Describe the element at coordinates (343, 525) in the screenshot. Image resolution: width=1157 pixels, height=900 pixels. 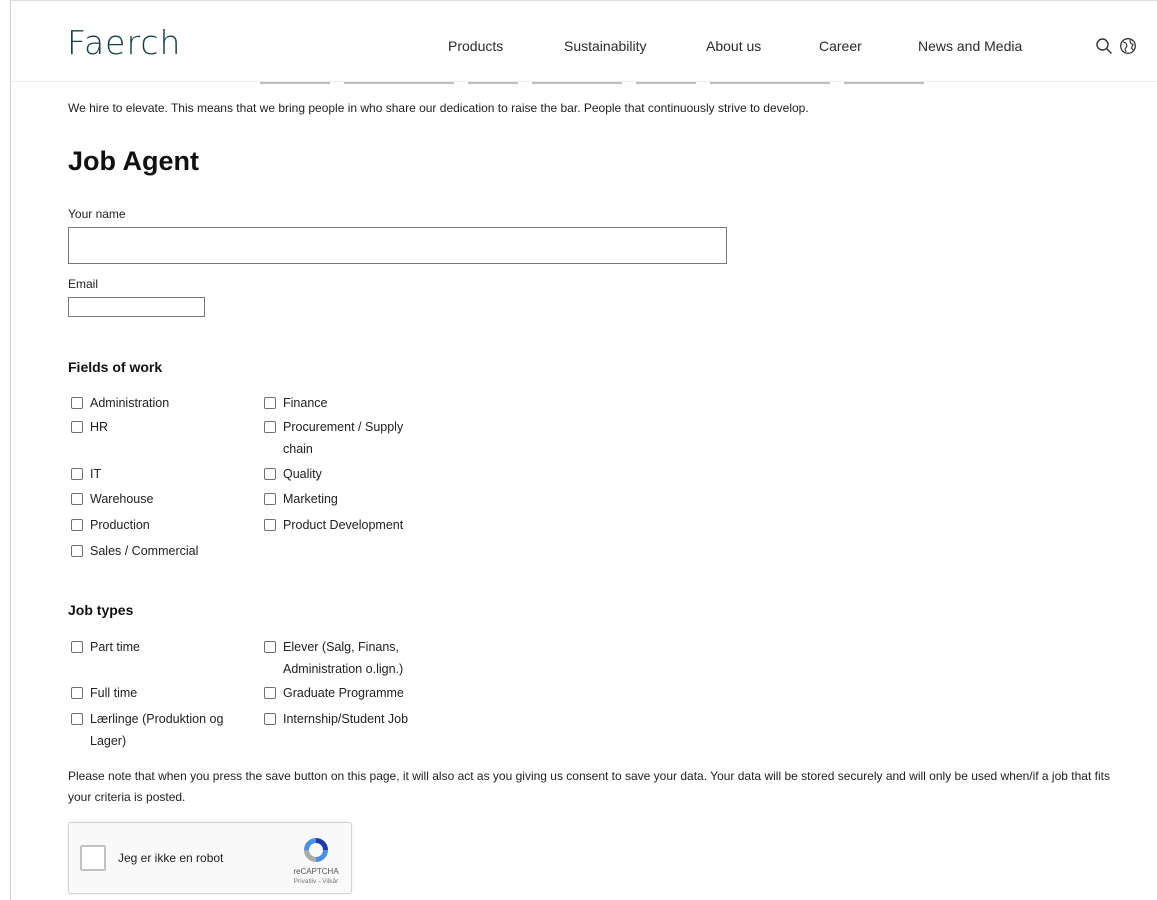
I see `checkbox-label: Product Development` at that location.